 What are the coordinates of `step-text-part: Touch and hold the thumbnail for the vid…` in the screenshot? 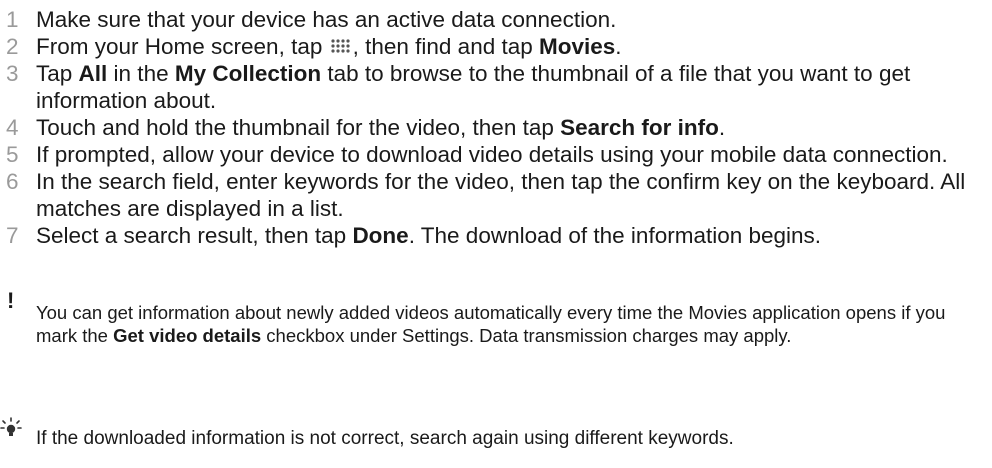 It's located at (298, 127).